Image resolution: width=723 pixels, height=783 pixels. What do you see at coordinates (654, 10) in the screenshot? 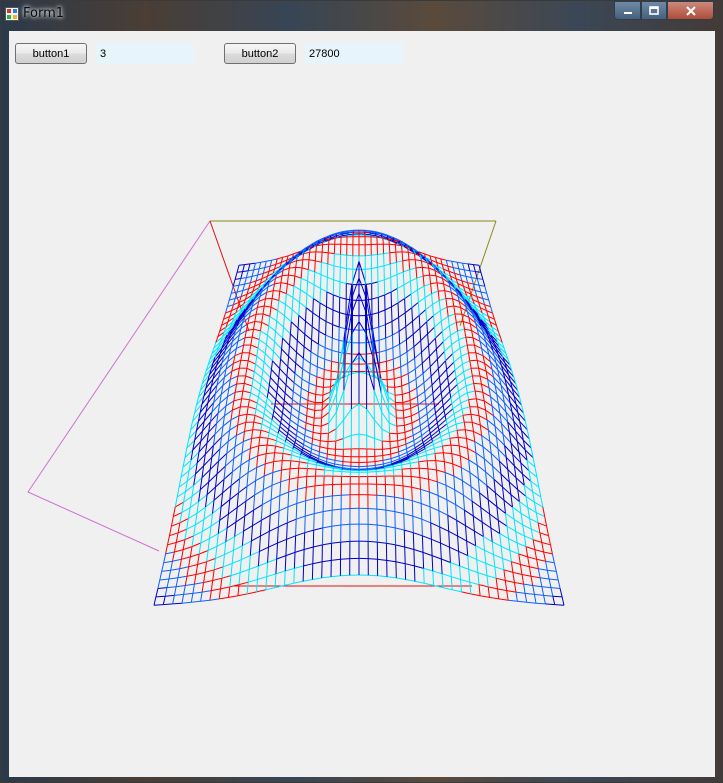
I see `maximize-button` at bounding box center [654, 10].